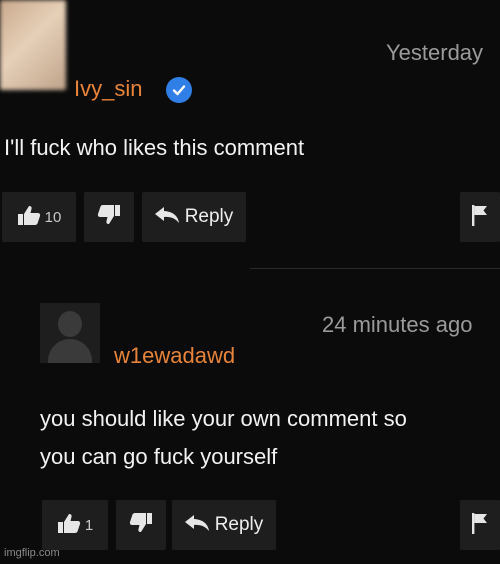  Describe the element at coordinates (53, 217) in the screenshot. I see `like-count: 10` at that location.